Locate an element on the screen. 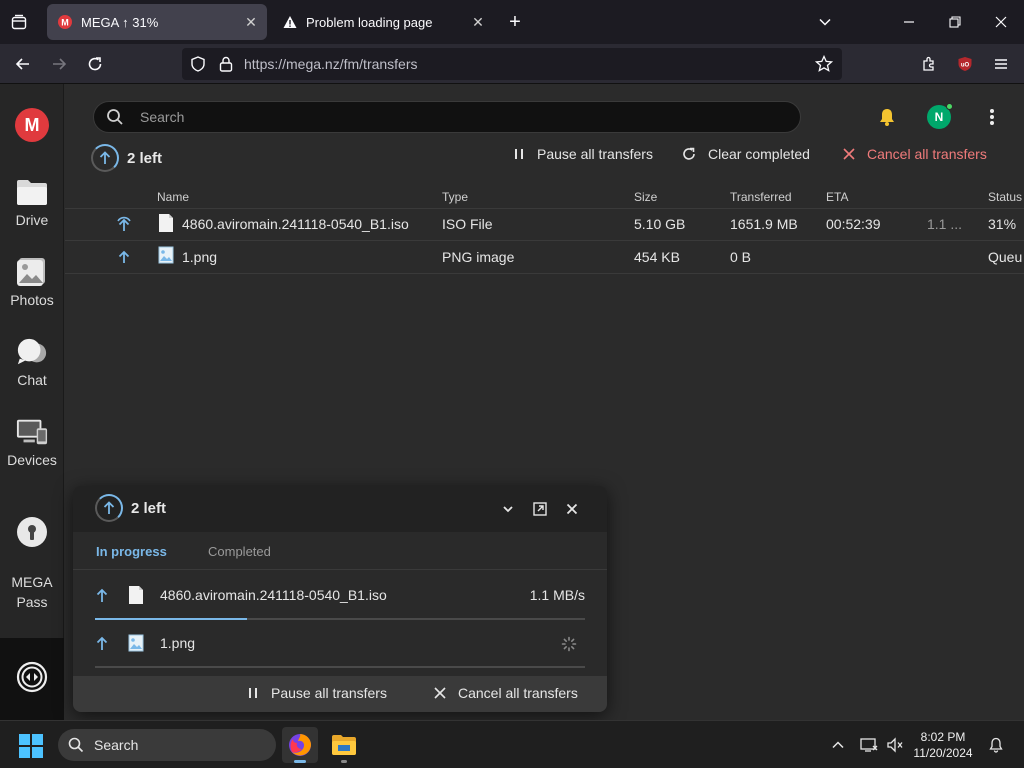 The width and height of the screenshot is (1024, 768). sidebar-item-mega-pass: MEGA Pass is located at coordinates (32, 554).